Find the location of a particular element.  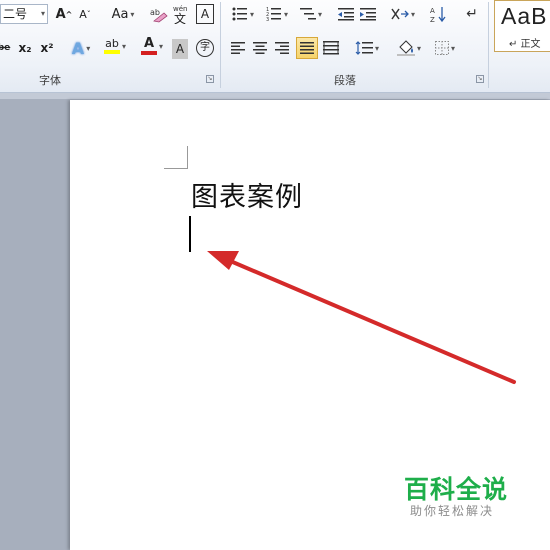

distributed-icon is located at coordinates (331, 48).